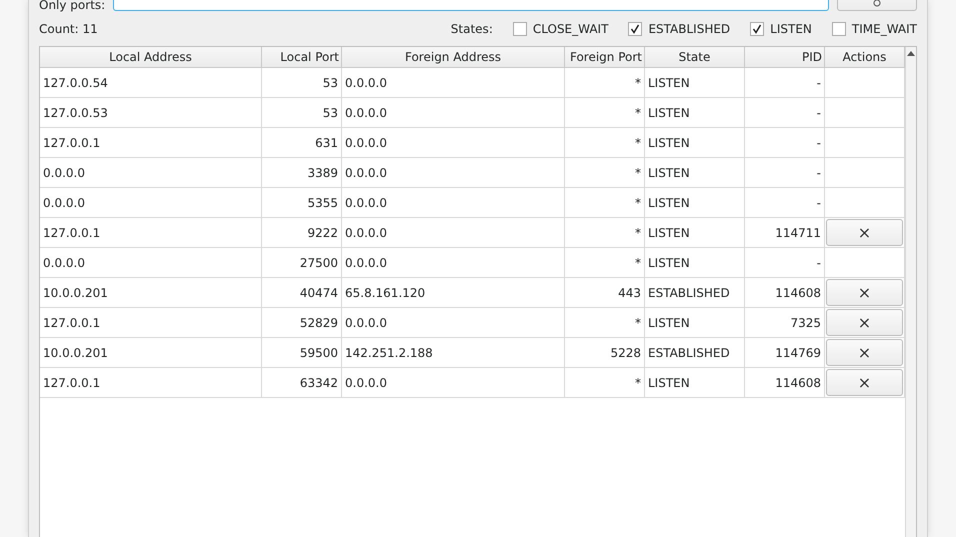  Describe the element at coordinates (151, 57) in the screenshot. I see `column-header: Local Address` at that location.